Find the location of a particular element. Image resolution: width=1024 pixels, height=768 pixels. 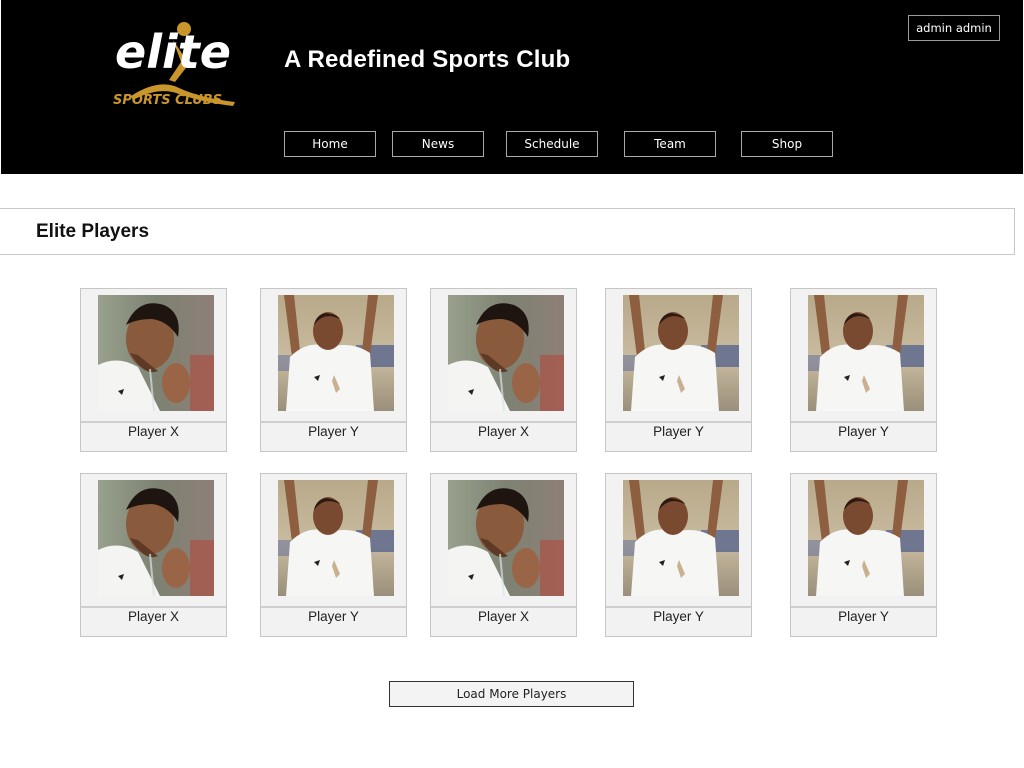

section-title: Elite Players is located at coordinates (93, 231).